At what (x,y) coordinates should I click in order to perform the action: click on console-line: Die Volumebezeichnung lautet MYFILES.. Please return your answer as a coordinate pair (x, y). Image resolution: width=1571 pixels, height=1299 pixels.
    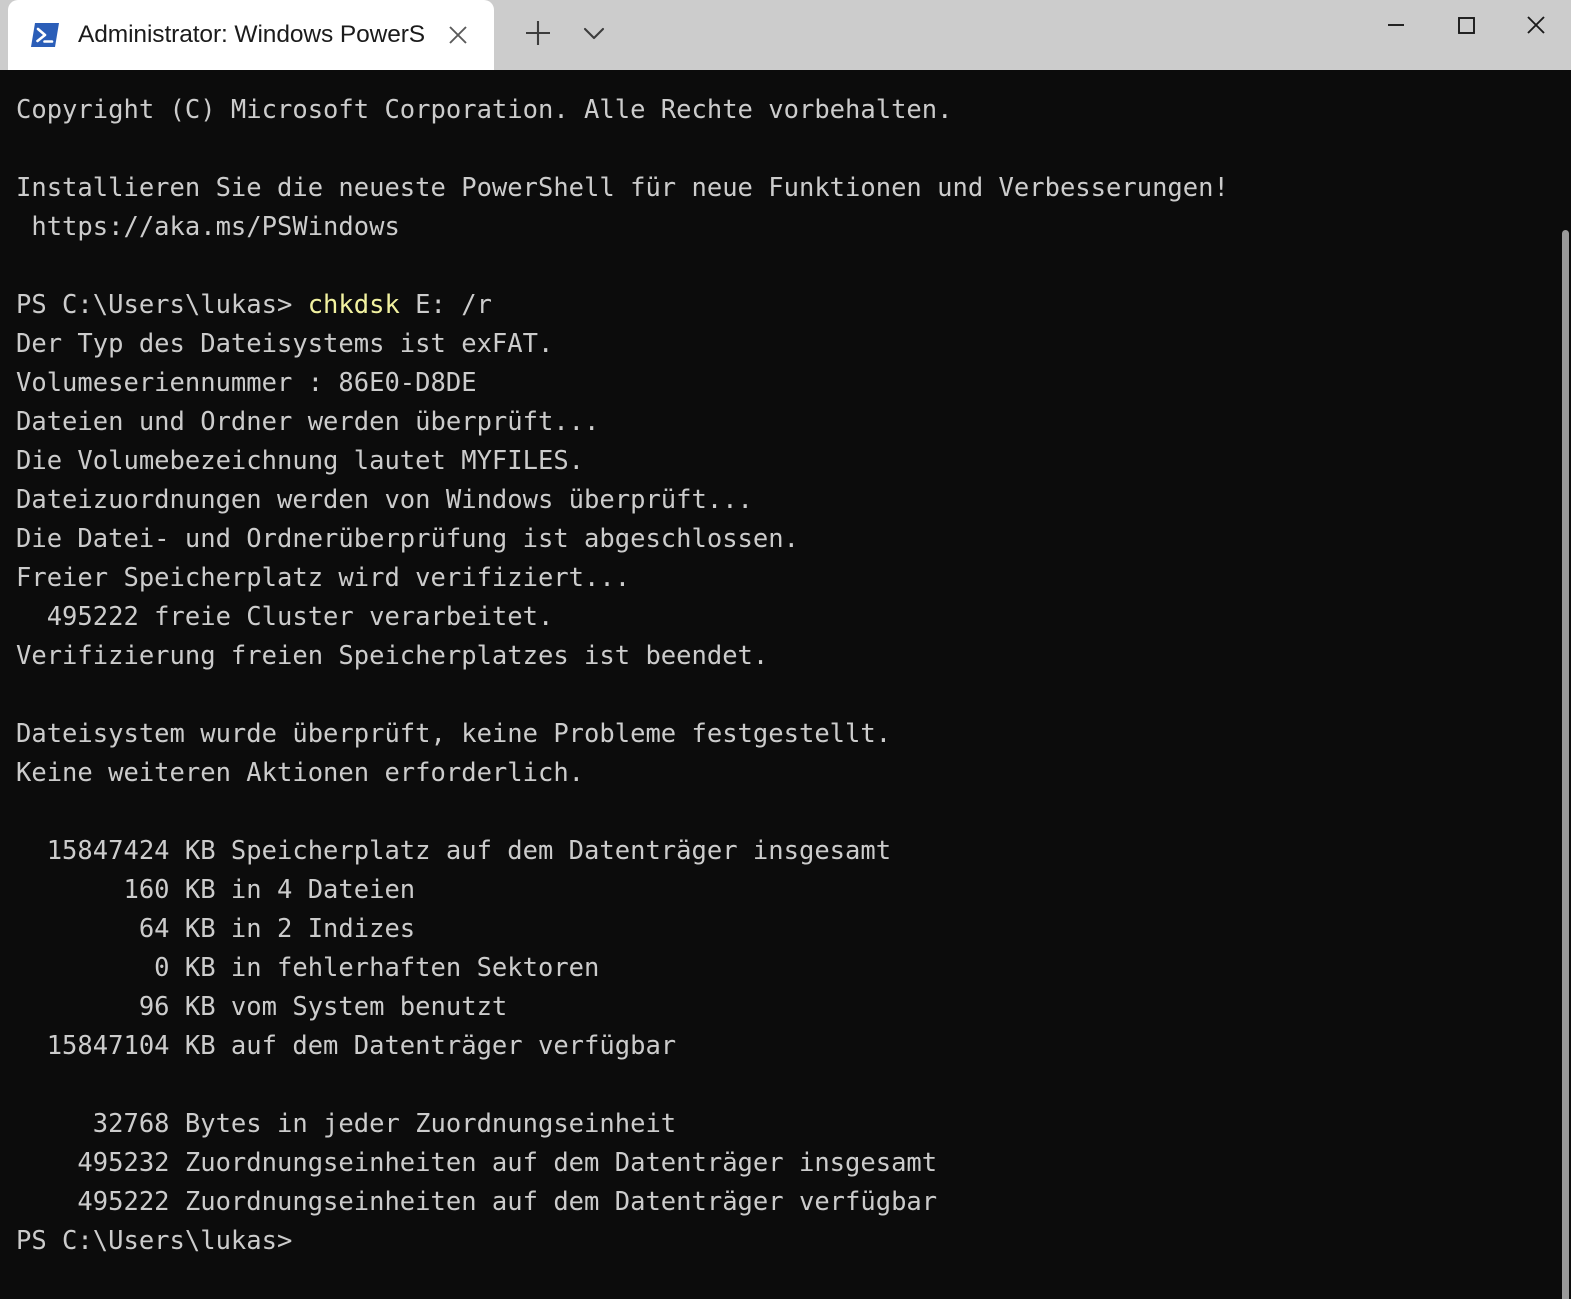
    Looking at the image, I should click on (300, 461).